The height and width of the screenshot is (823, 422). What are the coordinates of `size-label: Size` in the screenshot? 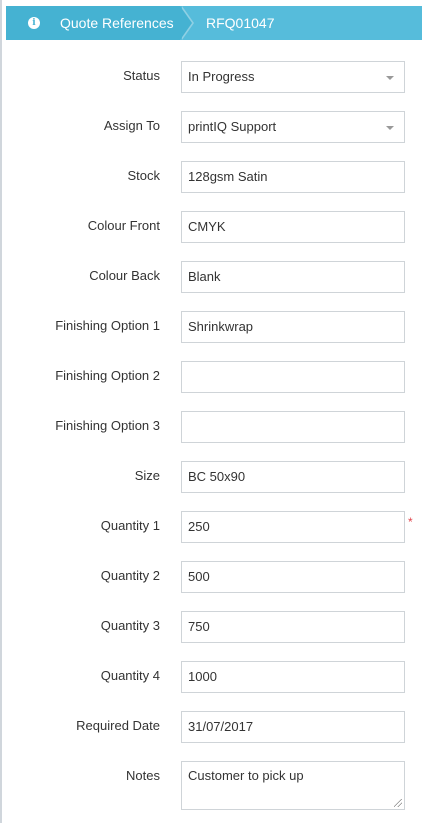 It's located at (147, 475).